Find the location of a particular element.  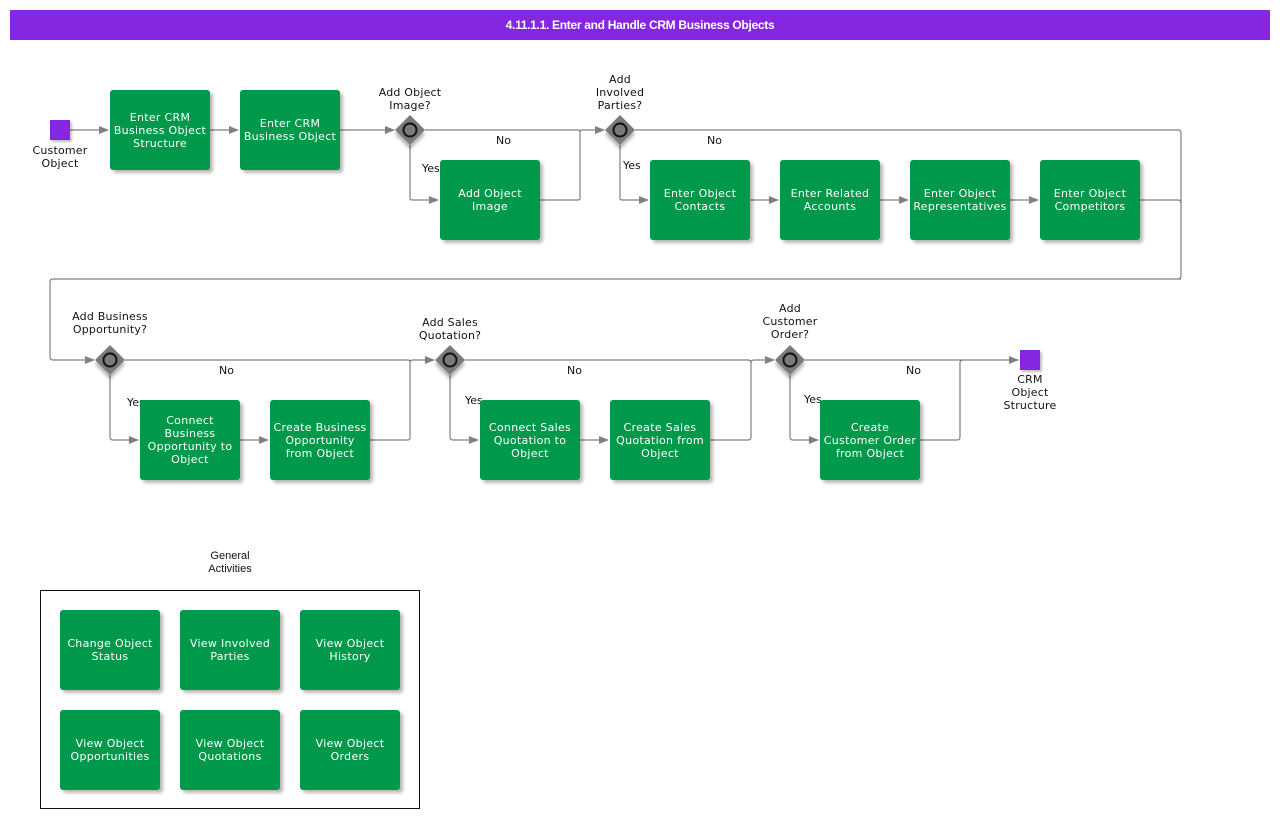

task-view-object-opportunities: View Object Opportunities is located at coordinates (110, 750).